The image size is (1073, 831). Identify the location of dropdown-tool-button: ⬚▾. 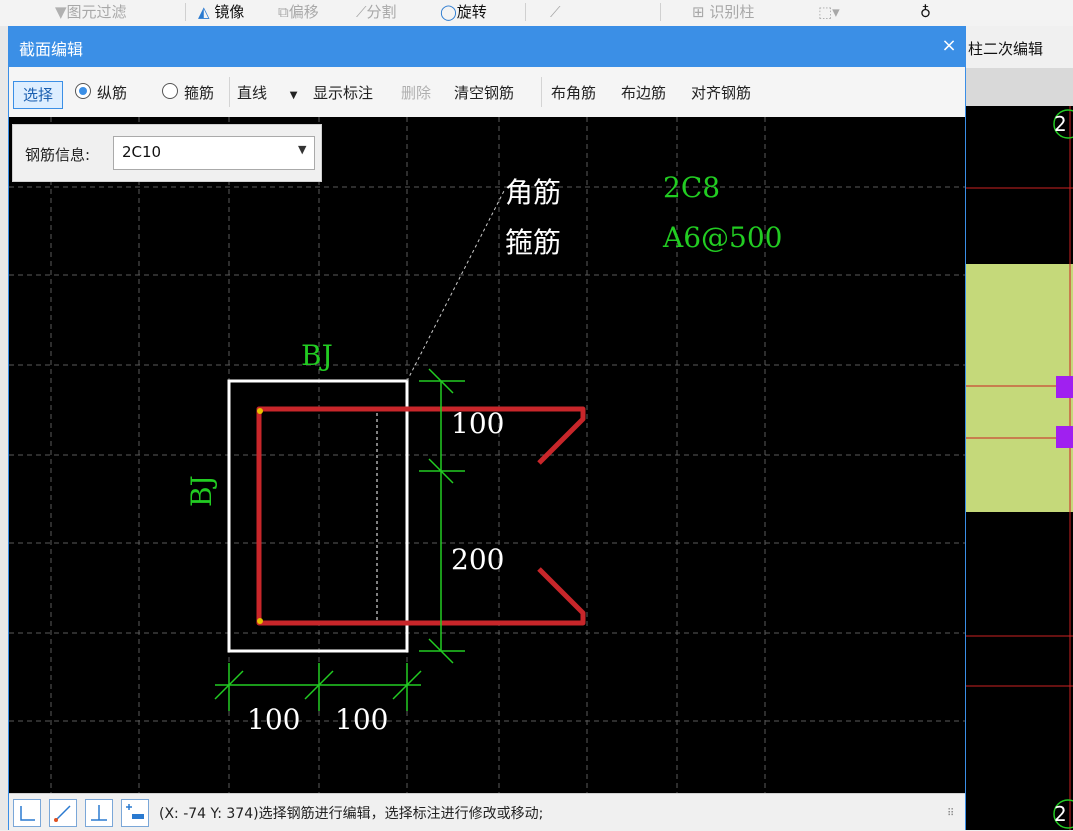
(829, 12).